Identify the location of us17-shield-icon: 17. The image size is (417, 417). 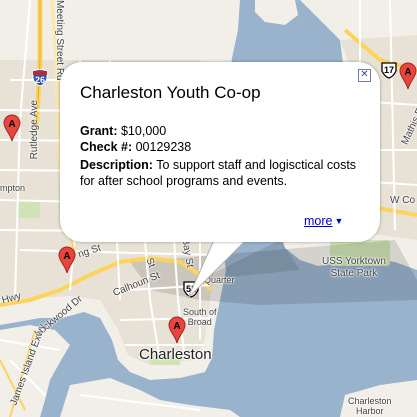
(389, 70).